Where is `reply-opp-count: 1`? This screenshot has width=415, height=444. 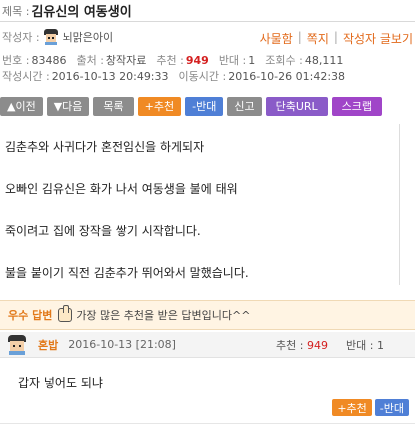 reply-opp-count: 1 is located at coordinates (380, 345).